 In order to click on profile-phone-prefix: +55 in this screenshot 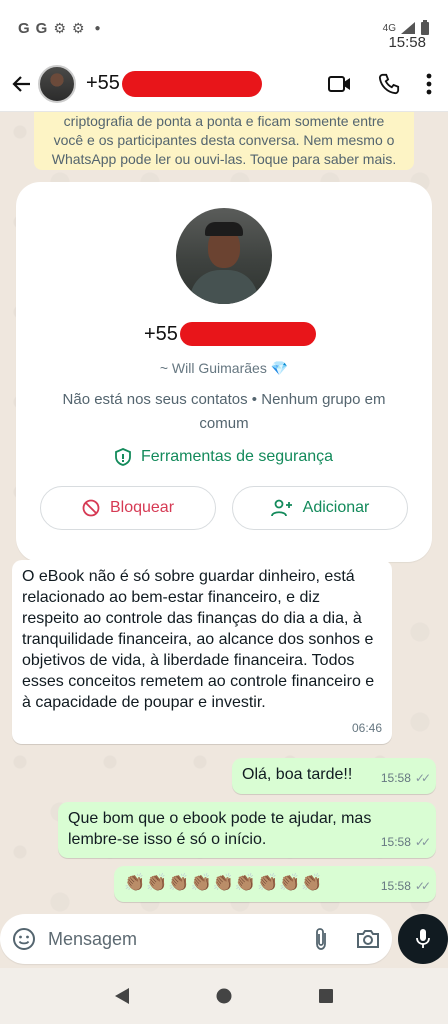, I will do `click(161, 333)`.